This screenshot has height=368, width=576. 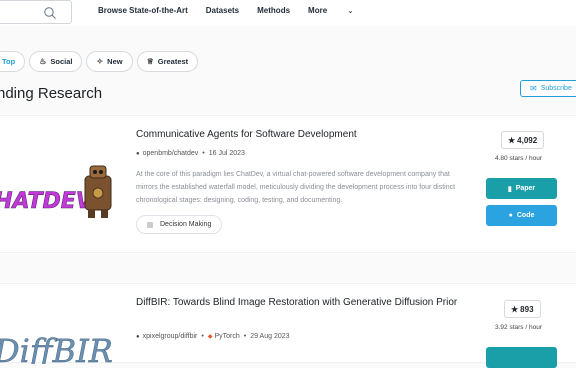 What do you see at coordinates (51, 93) in the screenshot?
I see `section-title: nding Research` at bounding box center [51, 93].